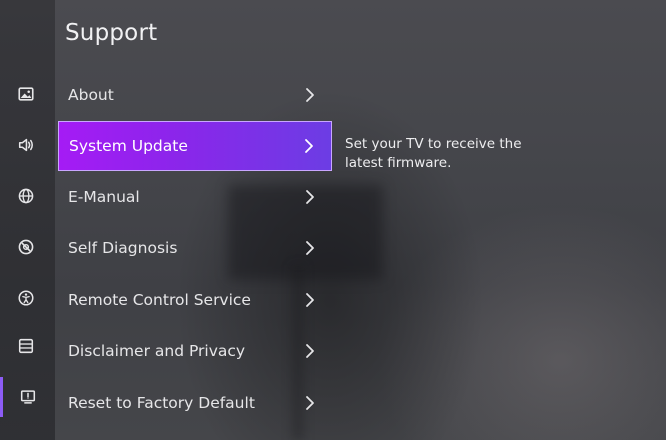 This screenshot has width=666, height=440. I want to click on rail-item-accessibility, so click(26, 298).